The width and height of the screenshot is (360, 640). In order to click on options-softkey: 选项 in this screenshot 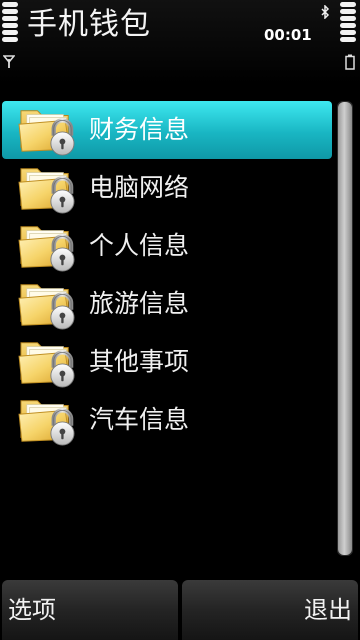, I will do `click(90, 610)`.